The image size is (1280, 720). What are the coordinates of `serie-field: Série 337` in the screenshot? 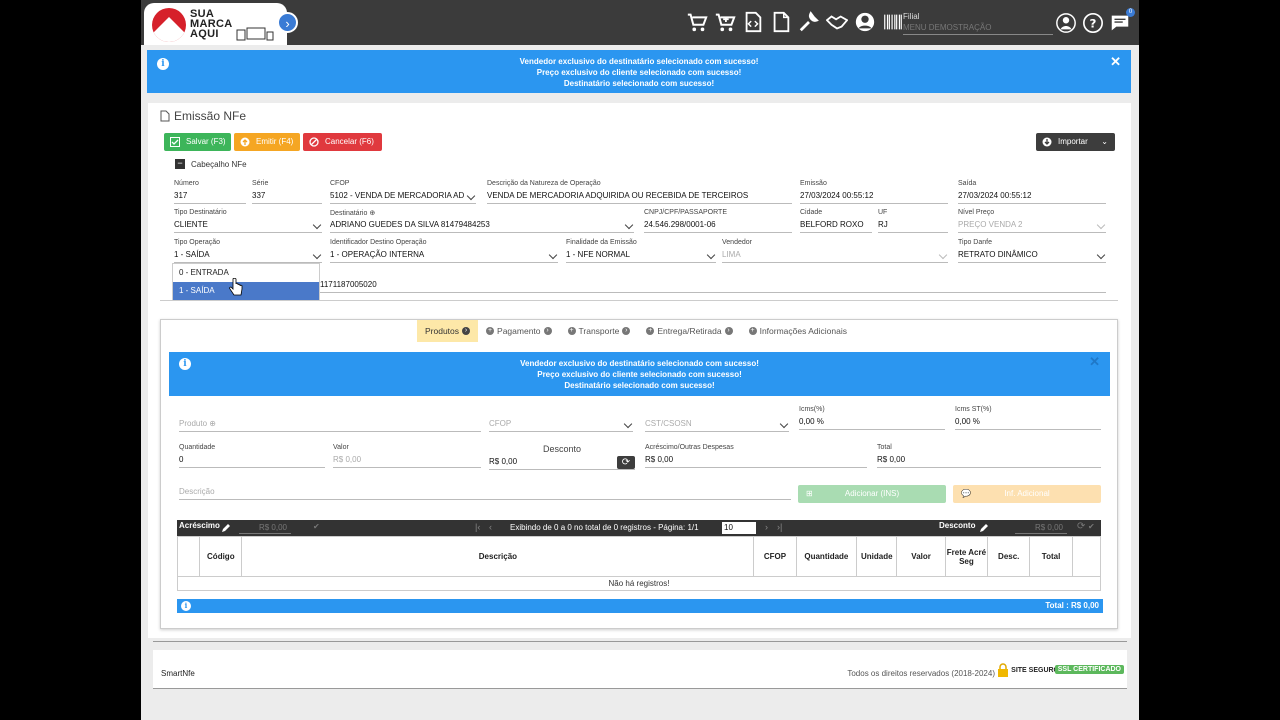 It's located at (287, 192).